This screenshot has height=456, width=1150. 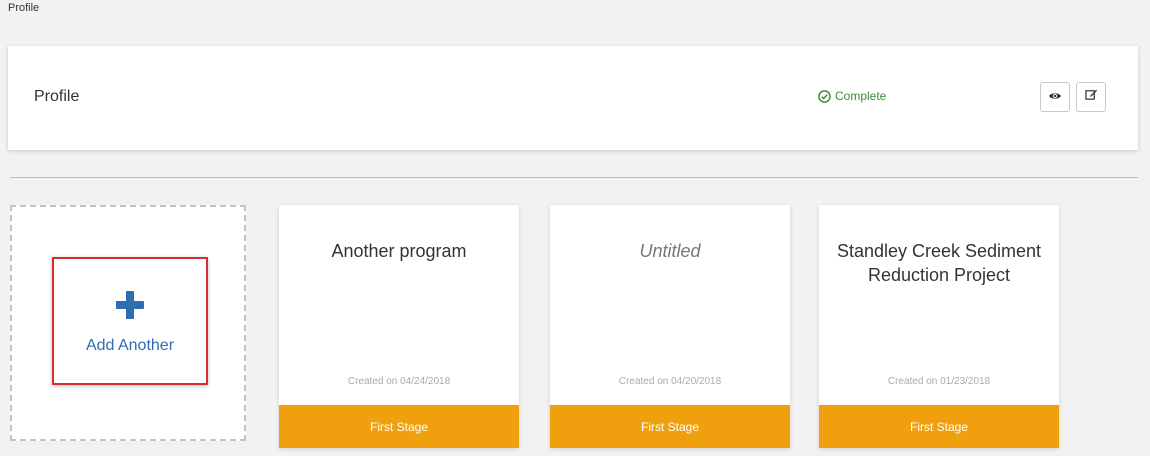 What do you see at coordinates (861, 96) in the screenshot?
I see `status-text: Complete` at bounding box center [861, 96].